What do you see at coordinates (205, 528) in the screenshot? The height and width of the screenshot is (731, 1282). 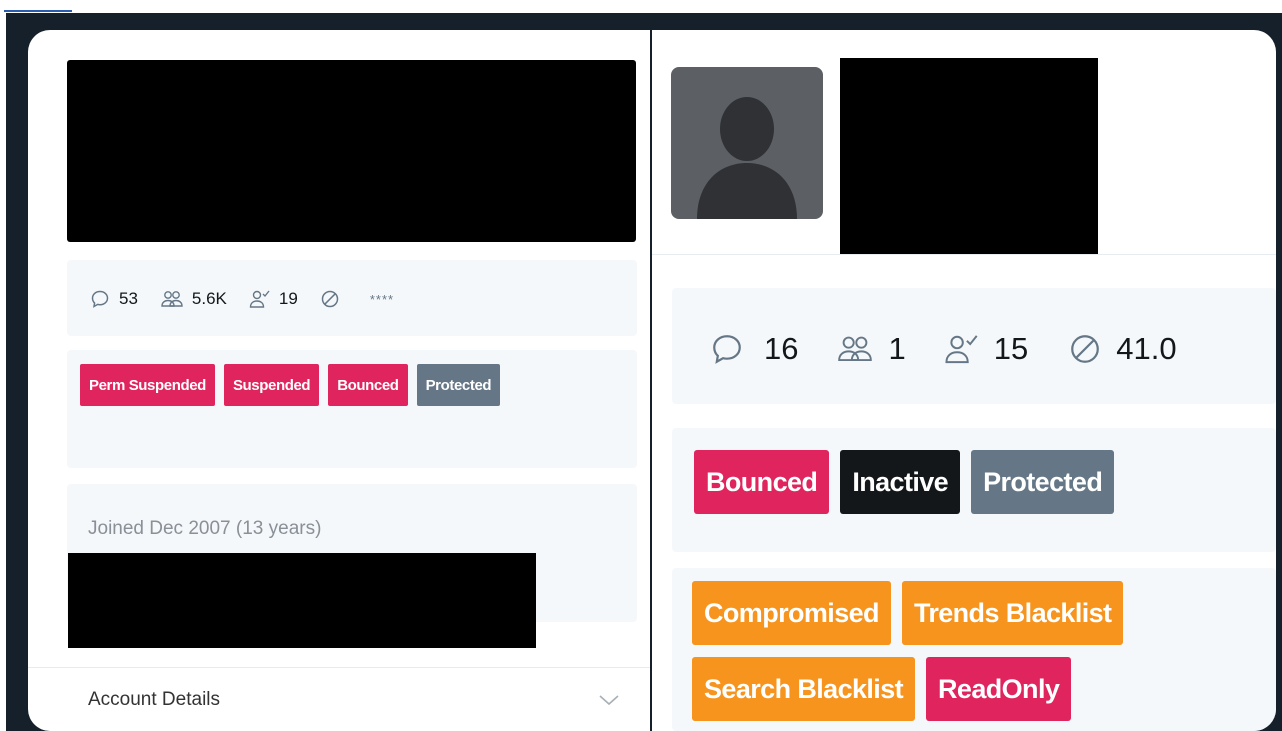 I see `joined-date: Joined Dec 2007 (13 years)` at bounding box center [205, 528].